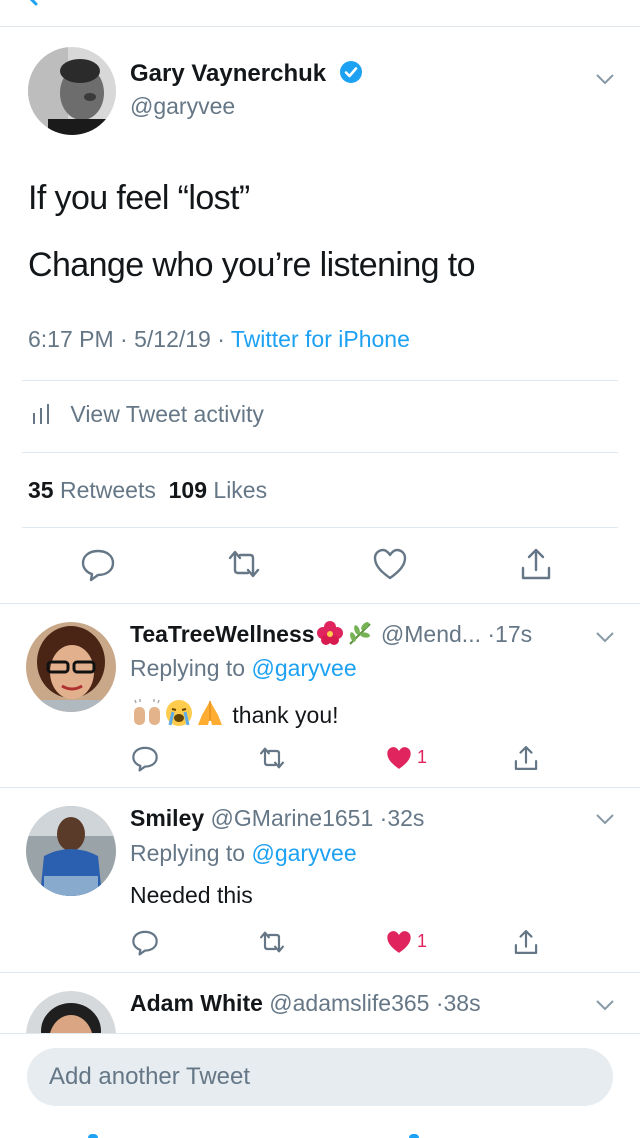  Describe the element at coordinates (172, 339) in the screenshot. I see `tweet-date: 5/12/19` at that location.